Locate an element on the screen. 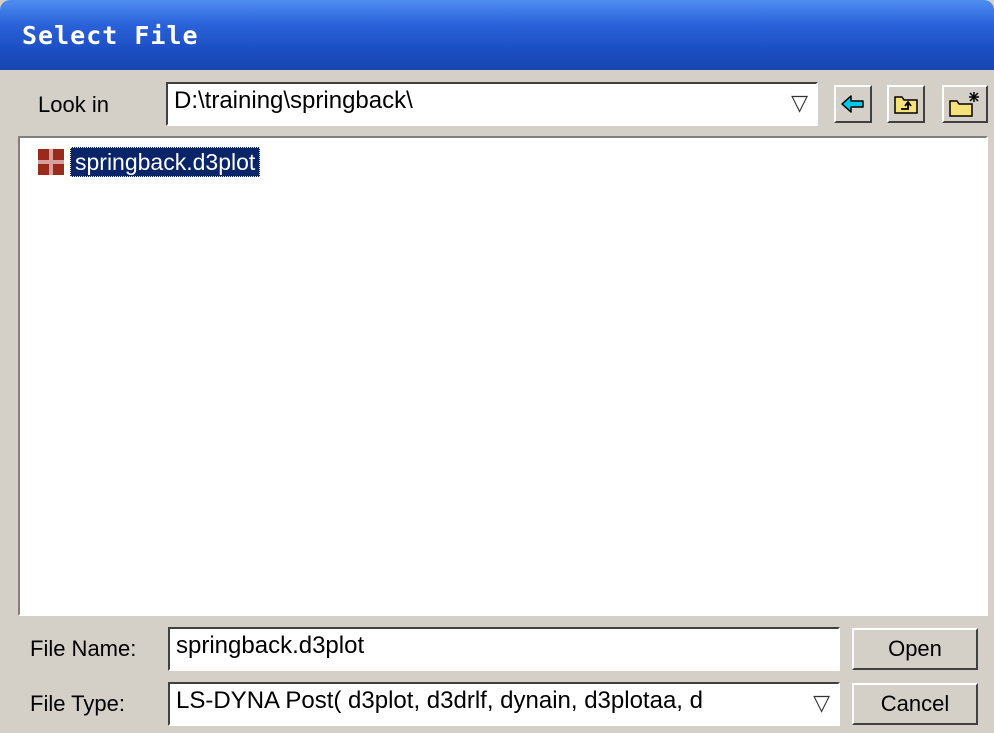 The width and height of the screenshot is (994, 733). new-folder-icon is located at coordinates (964, 104).